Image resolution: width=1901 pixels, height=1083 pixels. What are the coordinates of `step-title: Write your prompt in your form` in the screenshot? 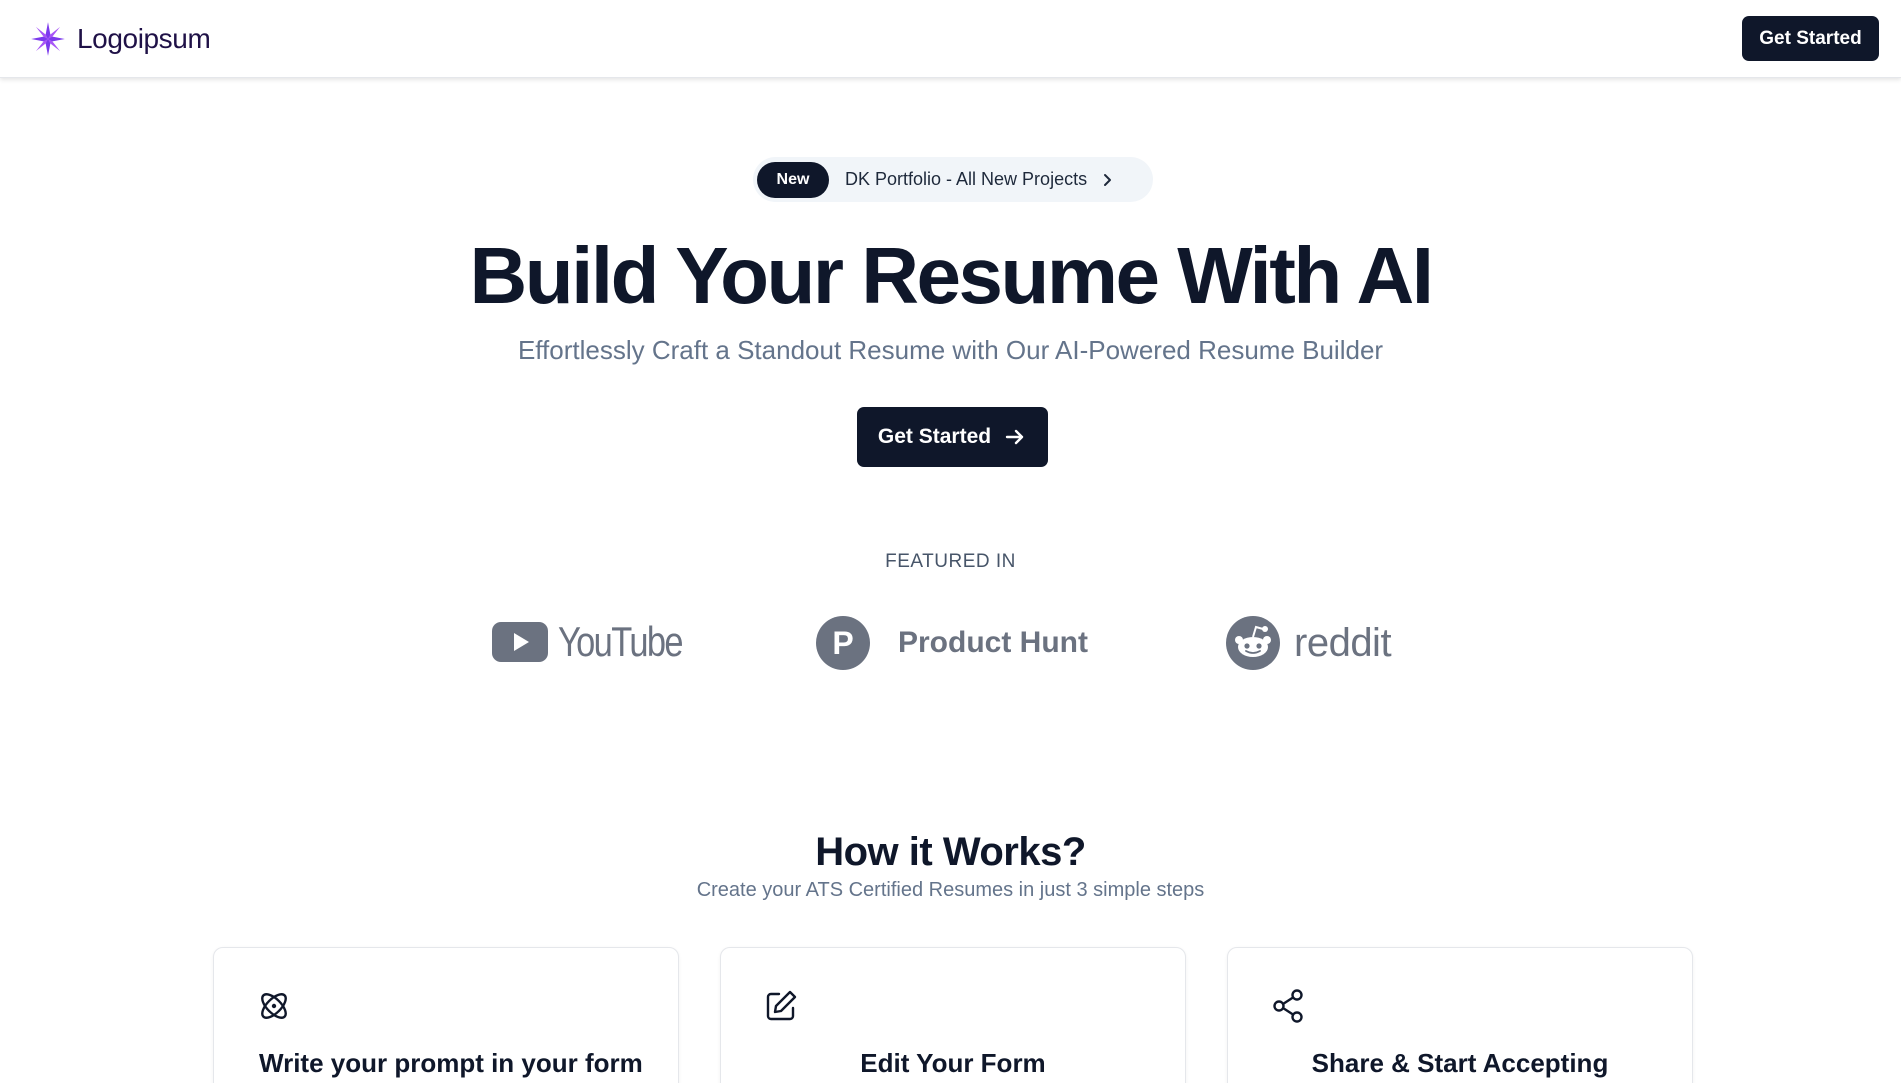 It's located at (451, 1063).